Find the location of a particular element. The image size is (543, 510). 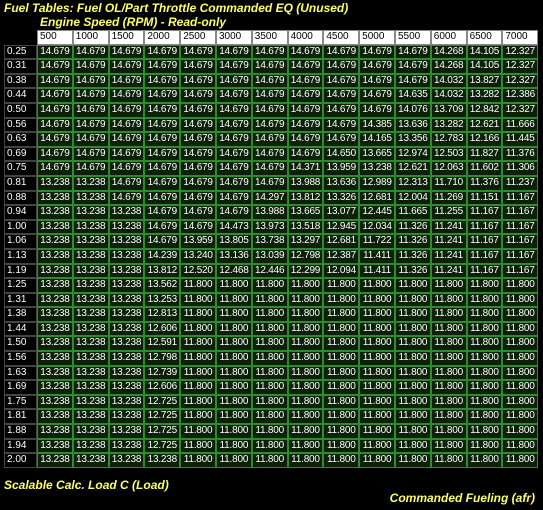

table-cell: 12.503 is located at coordinates (448, 154).